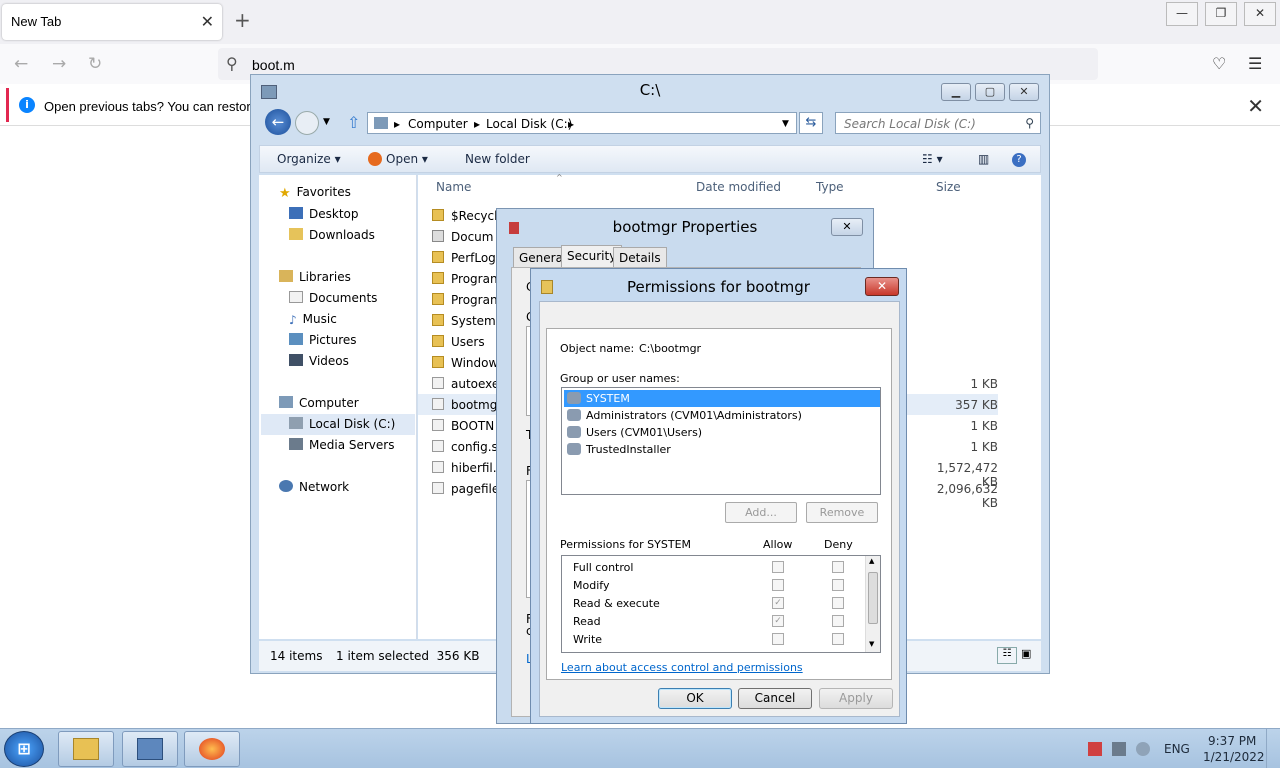 The image size is (1280, 768). I want to click on url-text: boot.m, so click(273, 65).